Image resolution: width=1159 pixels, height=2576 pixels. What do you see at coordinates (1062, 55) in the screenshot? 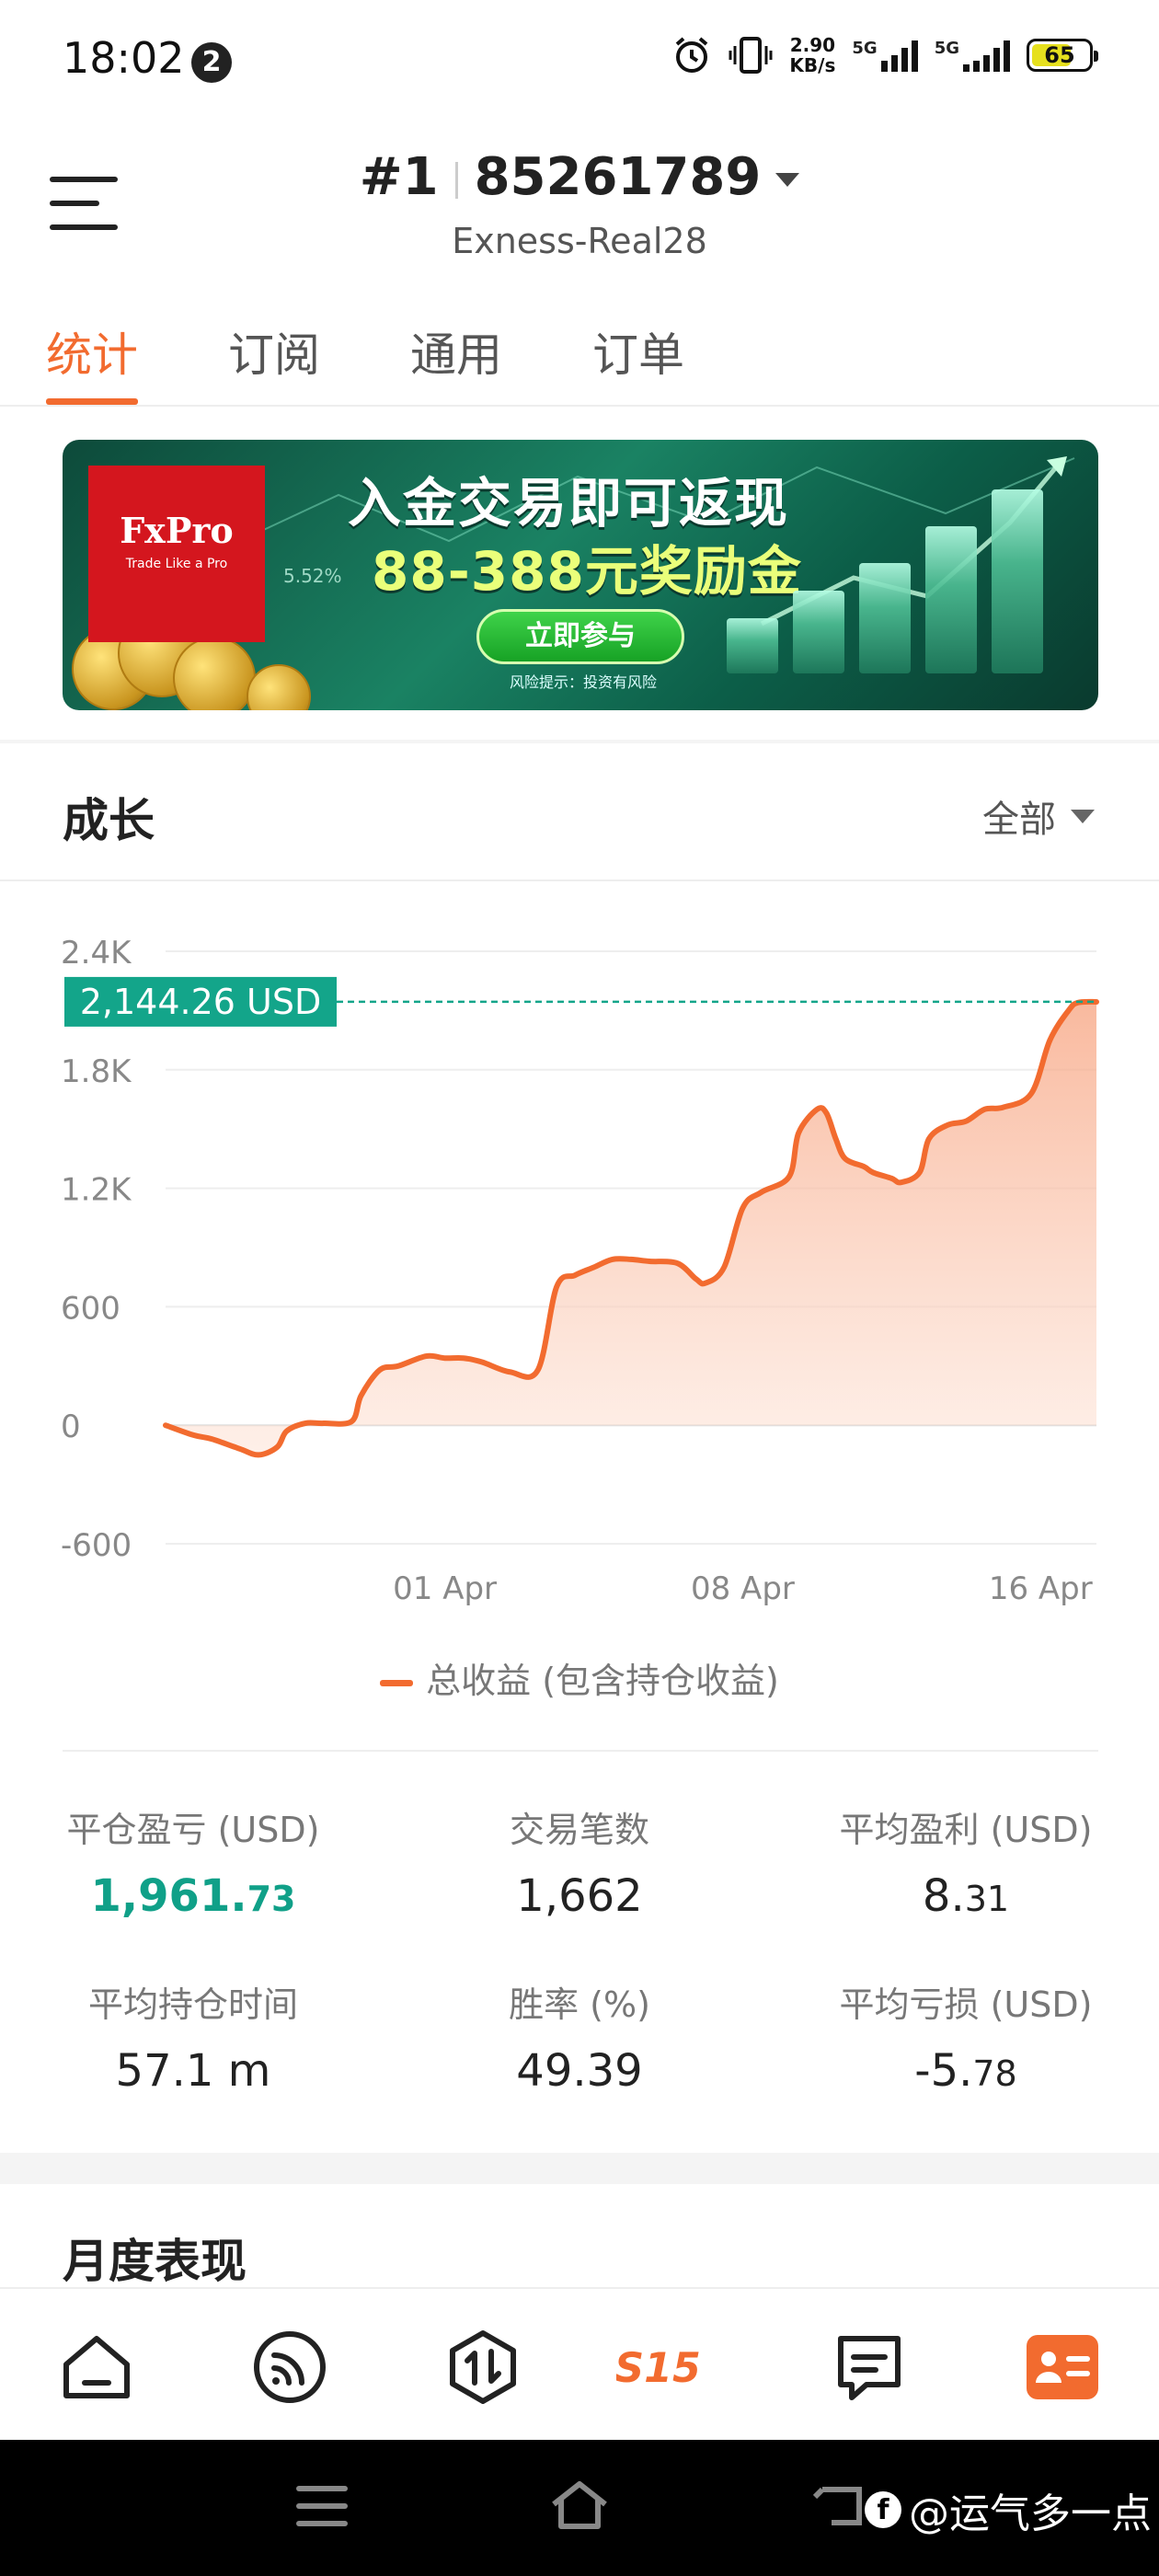
I see `battery-icon: 65` at bounding box center [1062, 55].